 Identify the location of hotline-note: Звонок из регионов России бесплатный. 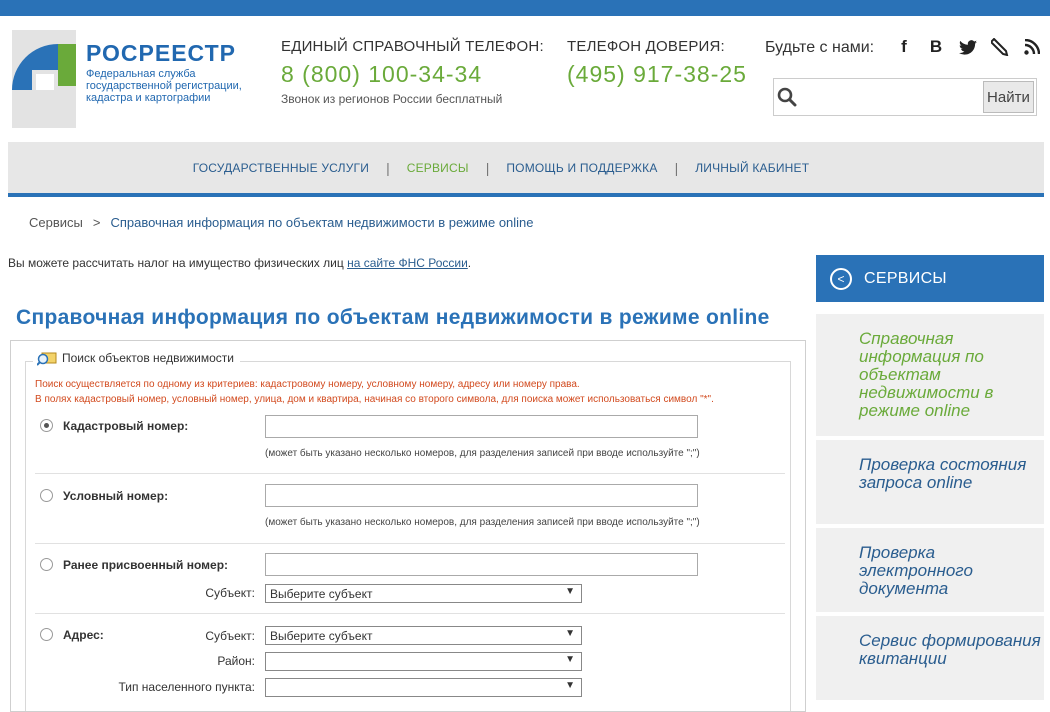
(392, 99).